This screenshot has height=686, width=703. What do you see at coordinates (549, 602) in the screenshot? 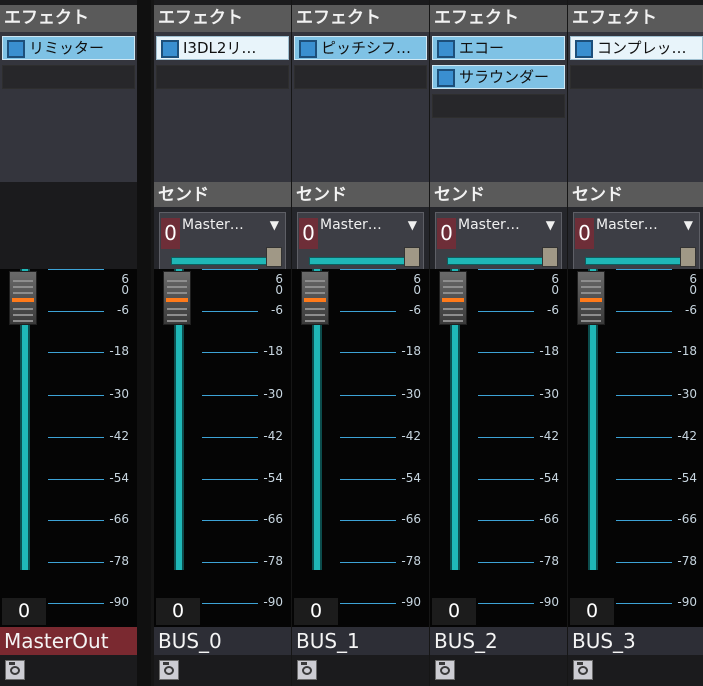
I see `meter-scale-label: -90` at bounding box center [549, 602].